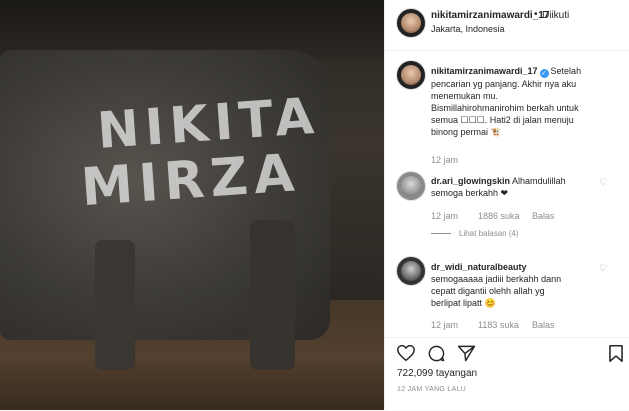 The height and width of the screenshot is (411, 629). Describe the element at coordinates (566, 71) in the screenshot. I see `caption-line: Setelah` at that location.